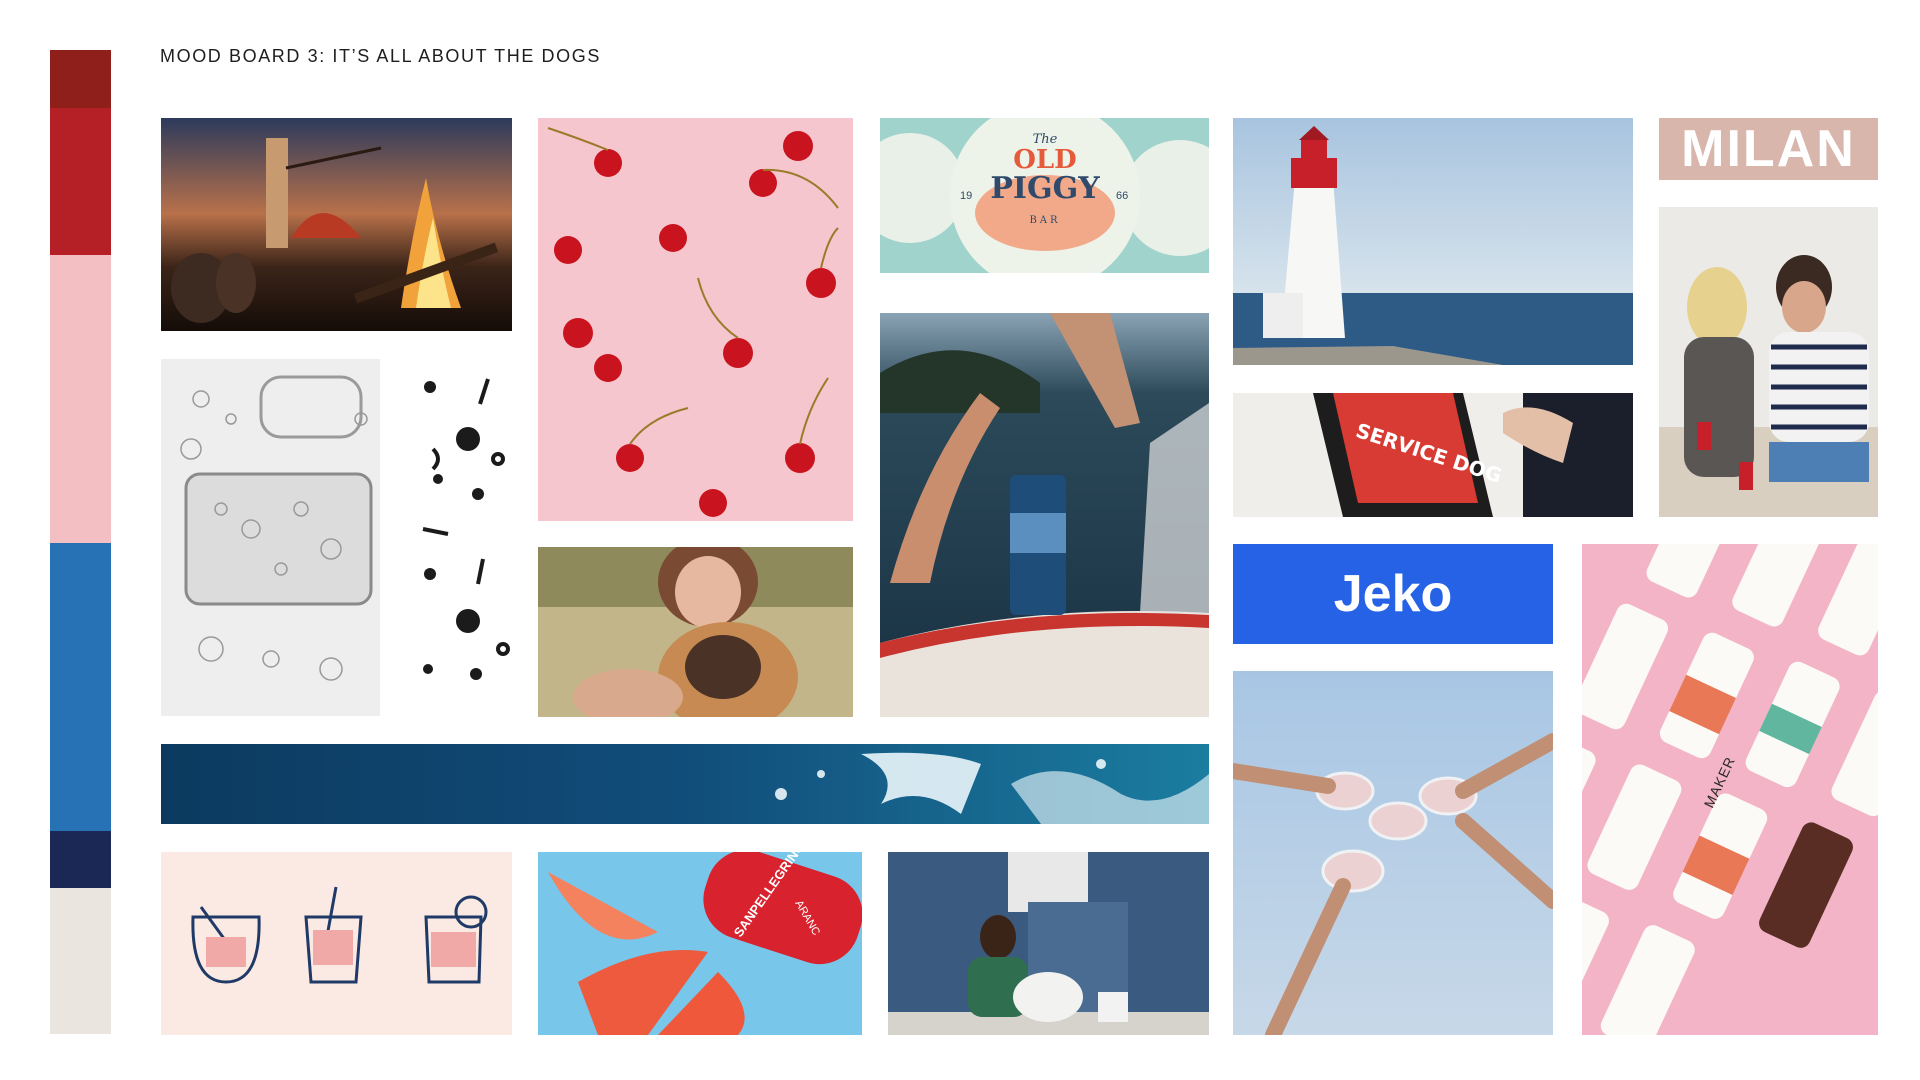  Describe the element at coordinates (695, 319) in the screenshot. I see `cherry-pattern` at that location.